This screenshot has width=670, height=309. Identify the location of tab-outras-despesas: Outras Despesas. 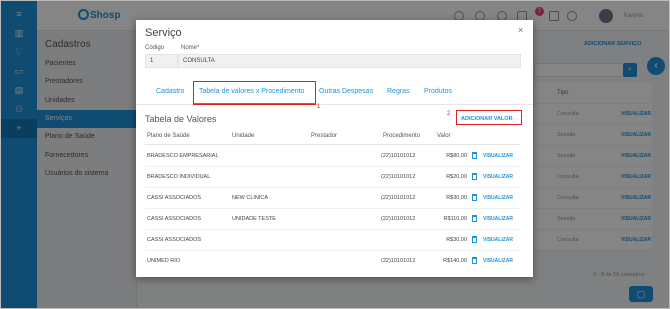
(346, 91).